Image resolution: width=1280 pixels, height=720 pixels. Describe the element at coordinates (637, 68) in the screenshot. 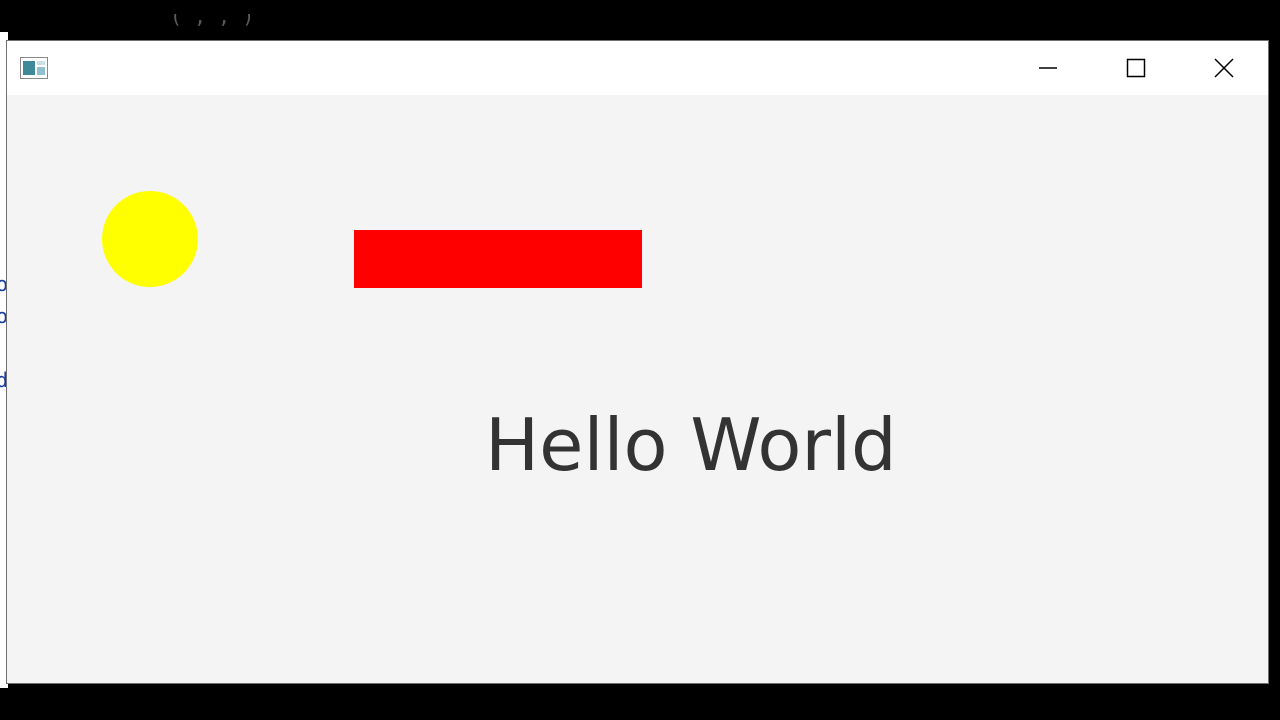

I see `window-titlebar` at that location.